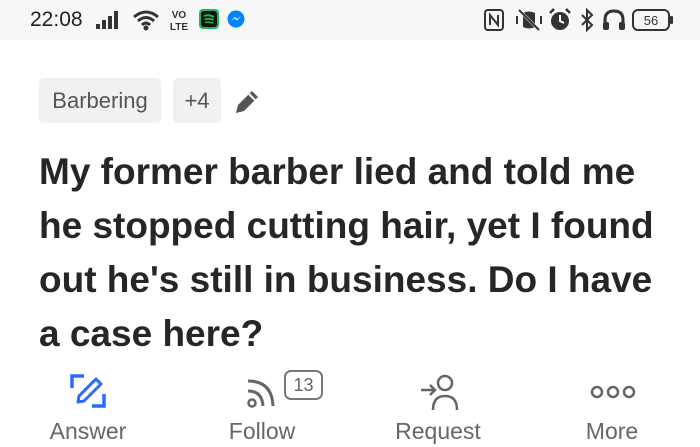  I want to click on svg-text: VO, so click(179, 15).